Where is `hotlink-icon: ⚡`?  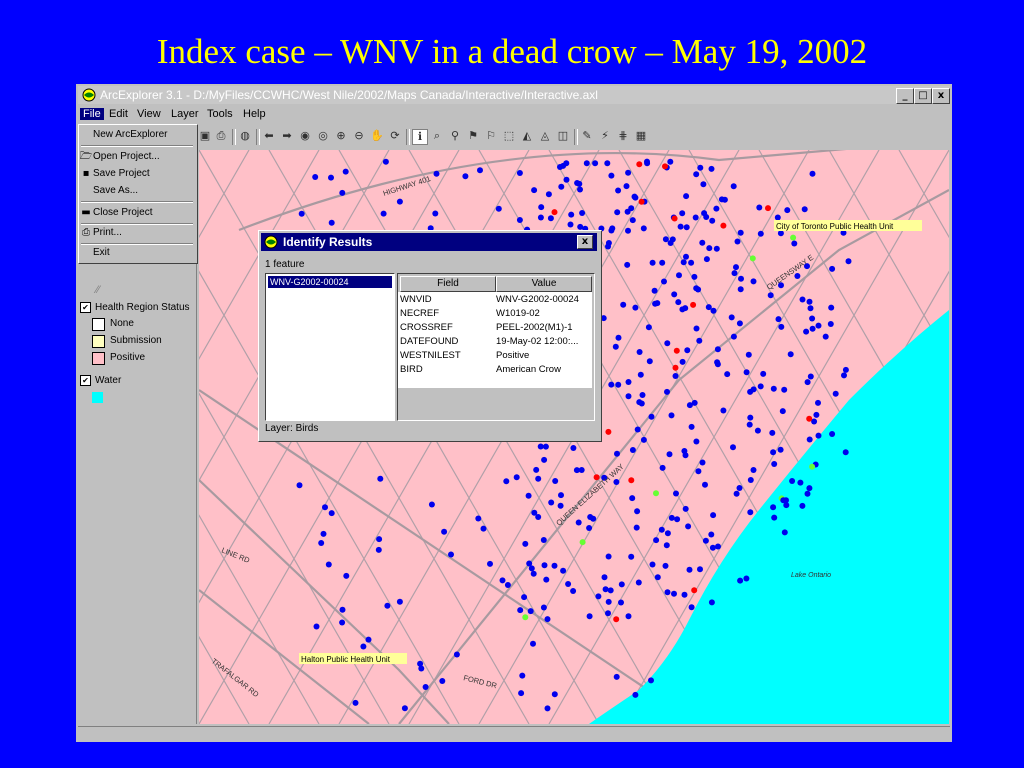 hotlink-icon: ⚡ is located at coordinates (605, 136).